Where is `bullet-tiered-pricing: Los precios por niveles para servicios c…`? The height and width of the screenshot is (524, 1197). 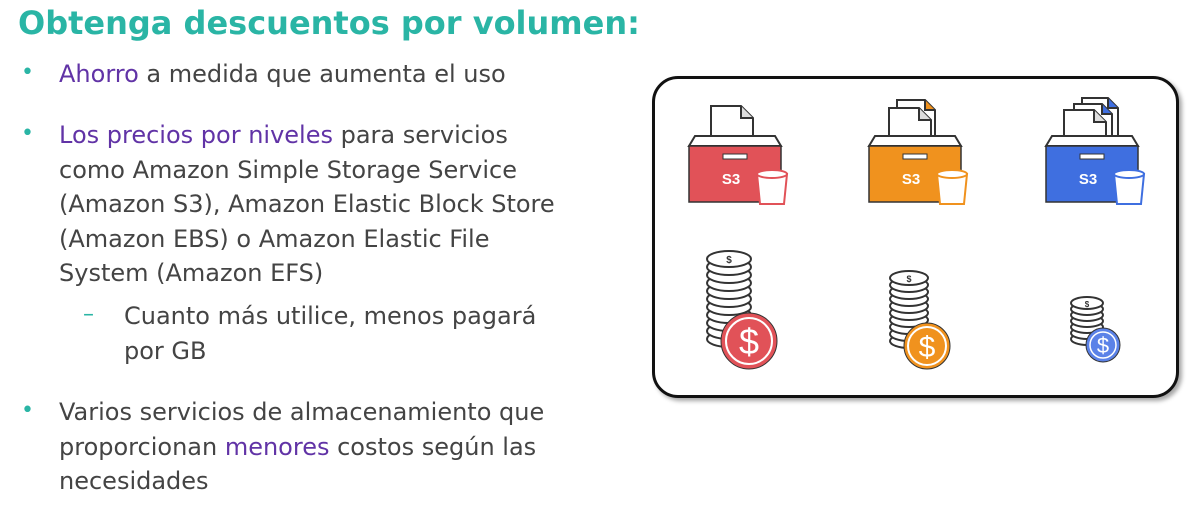 bullet-tiered-pricing: Los precios por niveles para servicios c… is located at coordinates (307, 204).